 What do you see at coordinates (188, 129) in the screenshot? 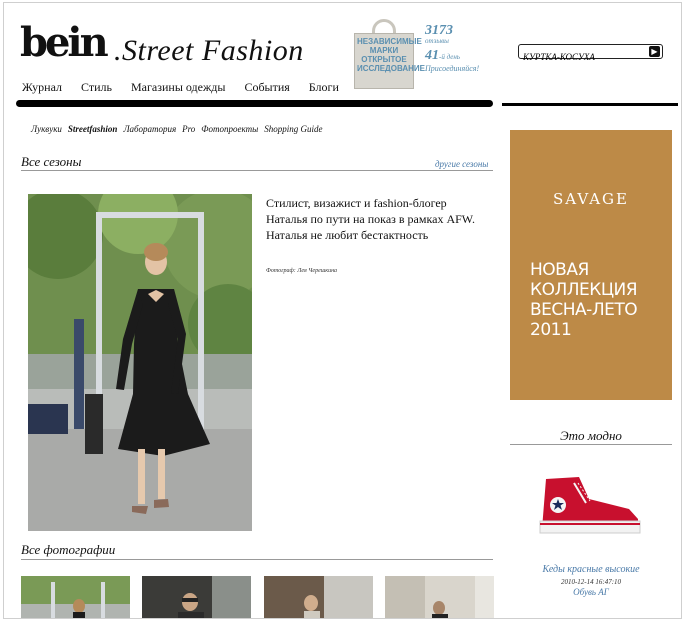
I see `subnav-item-pro: Pro` at bounding box center [188, 129].